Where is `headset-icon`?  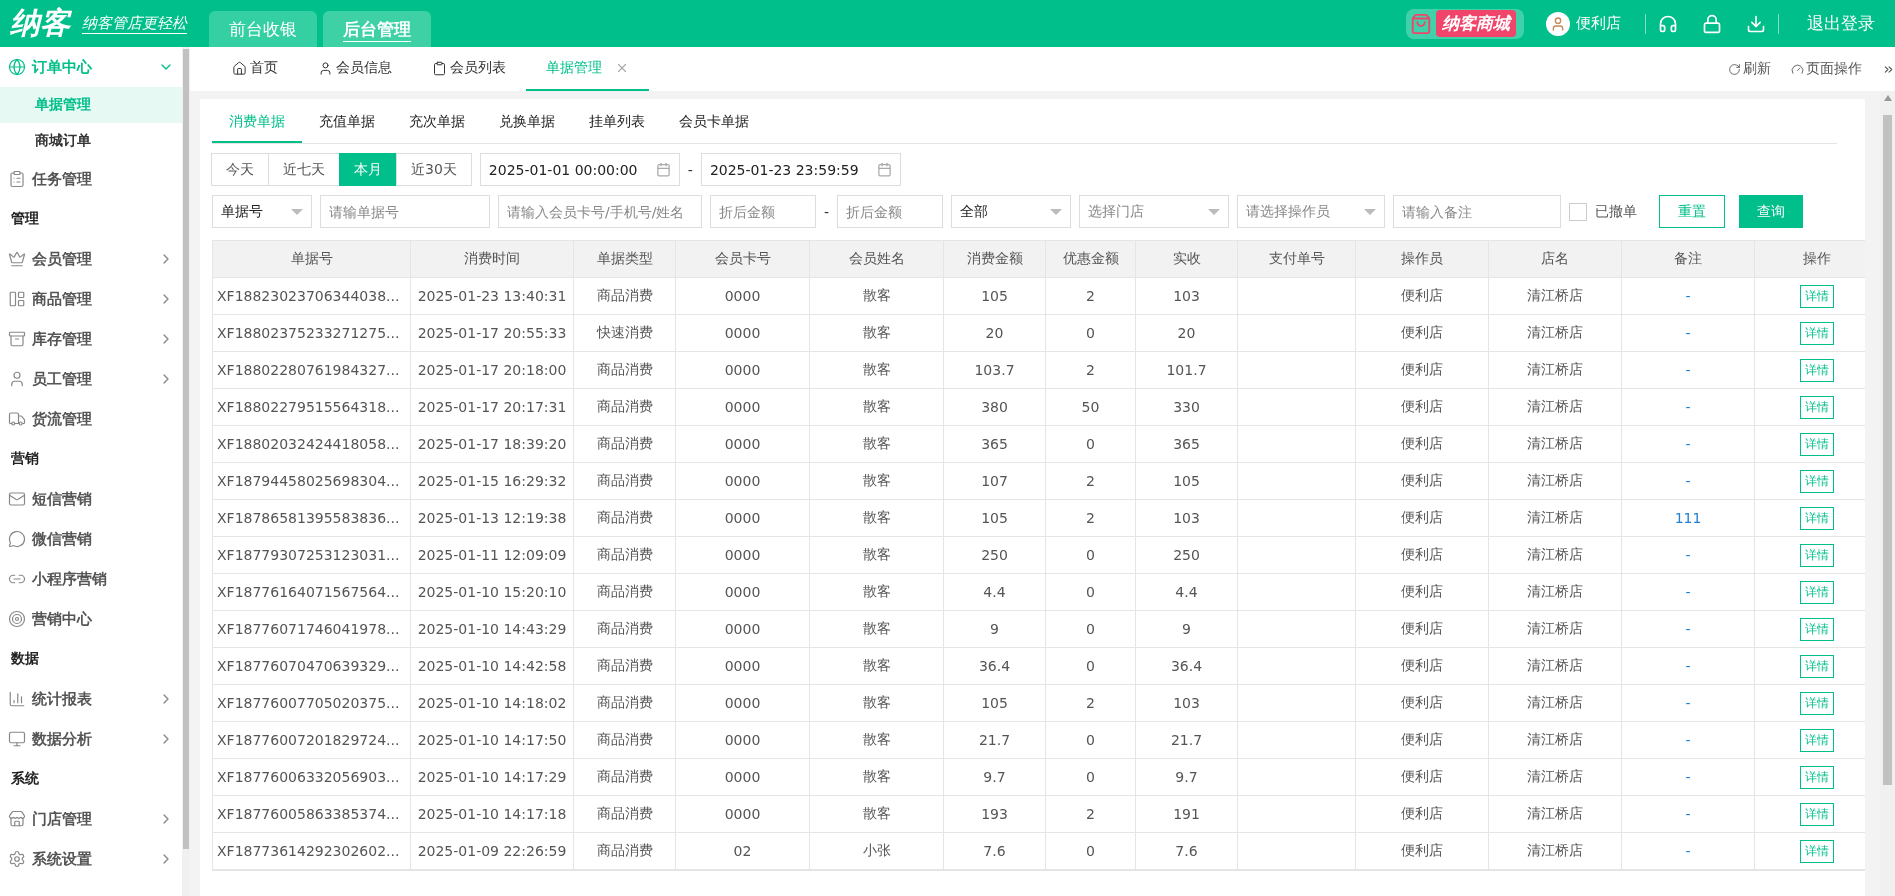 headset-icon is located at coordinates (1668, 23).